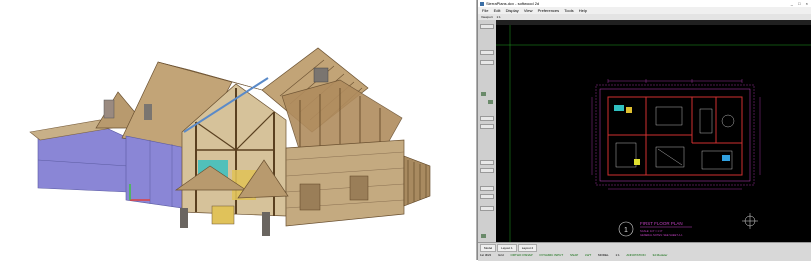 Image resolution: width=811 pixels, height=261 pixels. Describe the element at coordinates (487, 17) in the screenshot. I see `viewport-label: Viewport` at that location.